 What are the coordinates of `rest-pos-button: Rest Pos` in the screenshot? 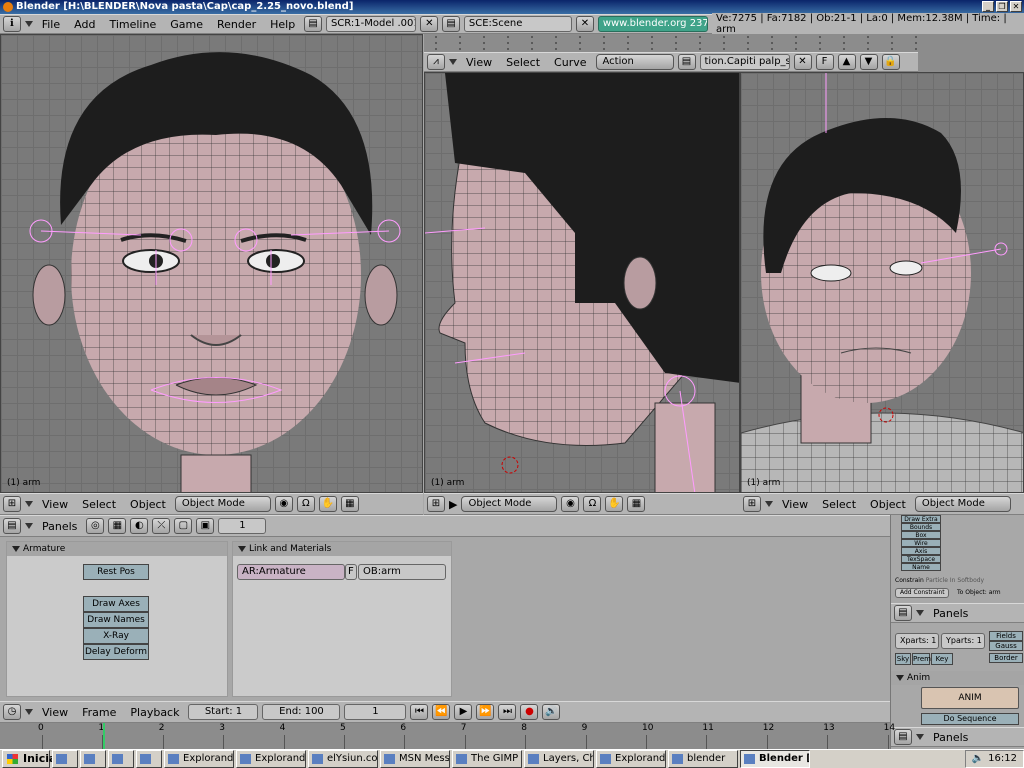 It's located at (116, 572).